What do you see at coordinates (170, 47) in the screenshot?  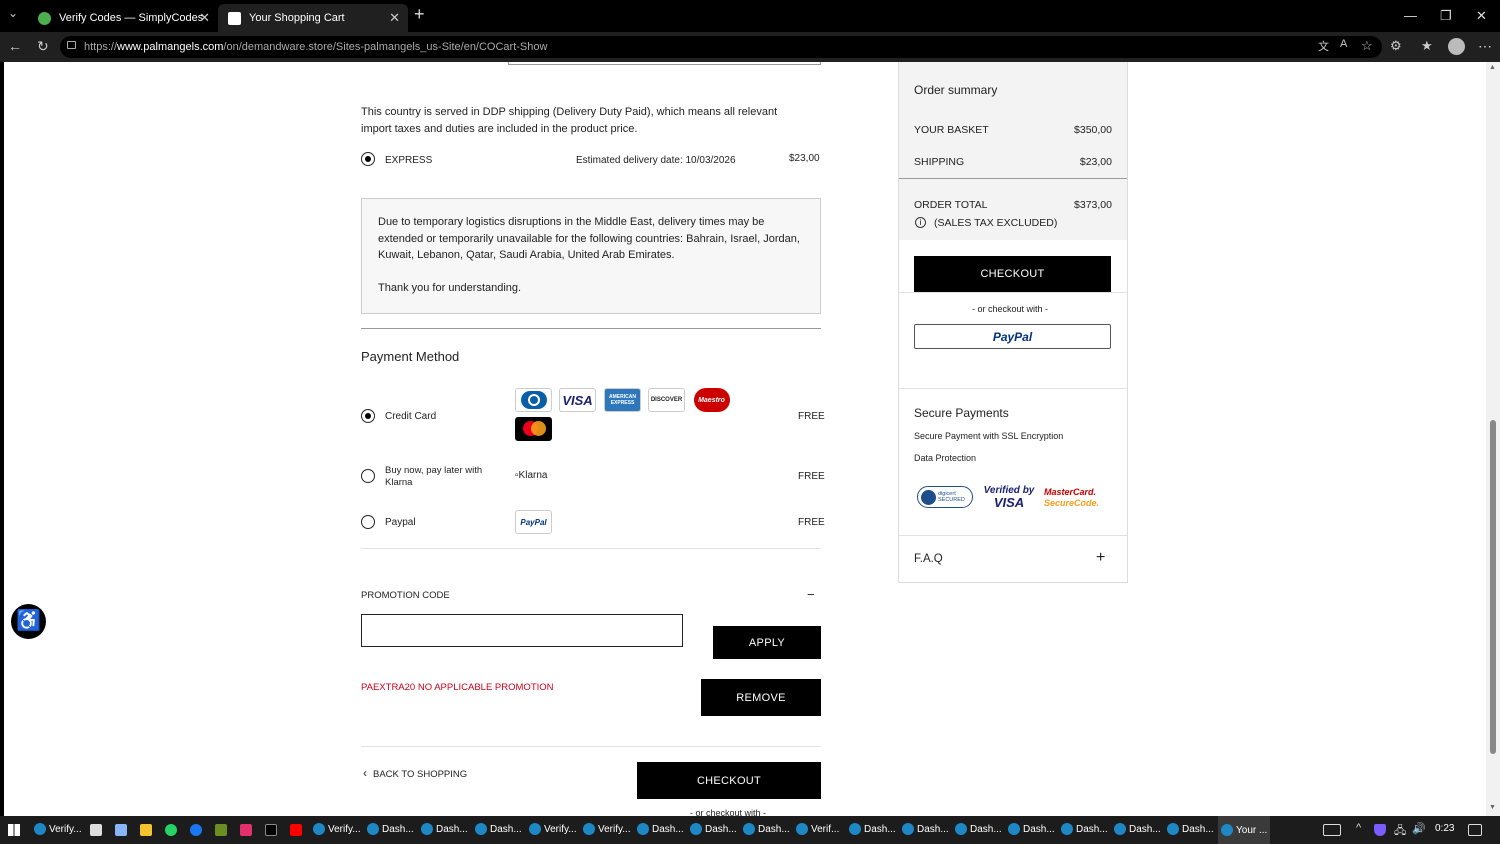 I see `url-domain: www.palmangels.com` at bounding box center [170, 47].